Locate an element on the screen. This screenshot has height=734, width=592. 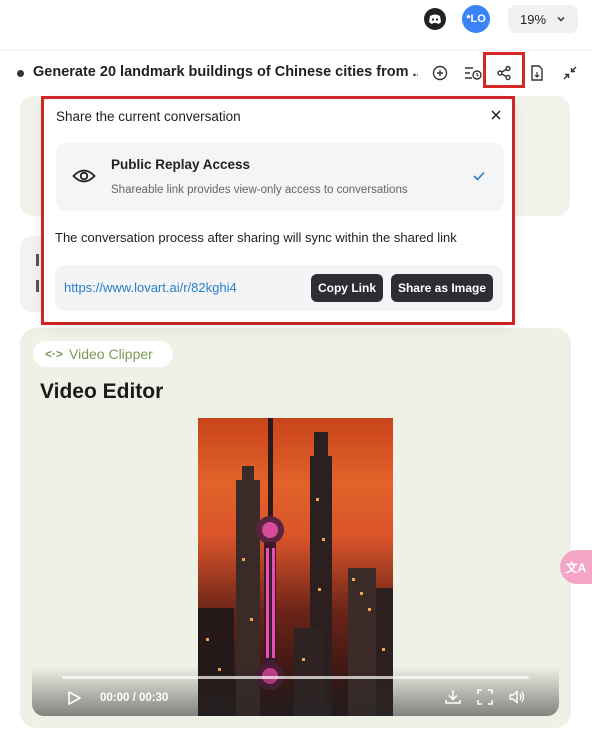
badge-label: Video Clipper is located at coordinates (111, 354).